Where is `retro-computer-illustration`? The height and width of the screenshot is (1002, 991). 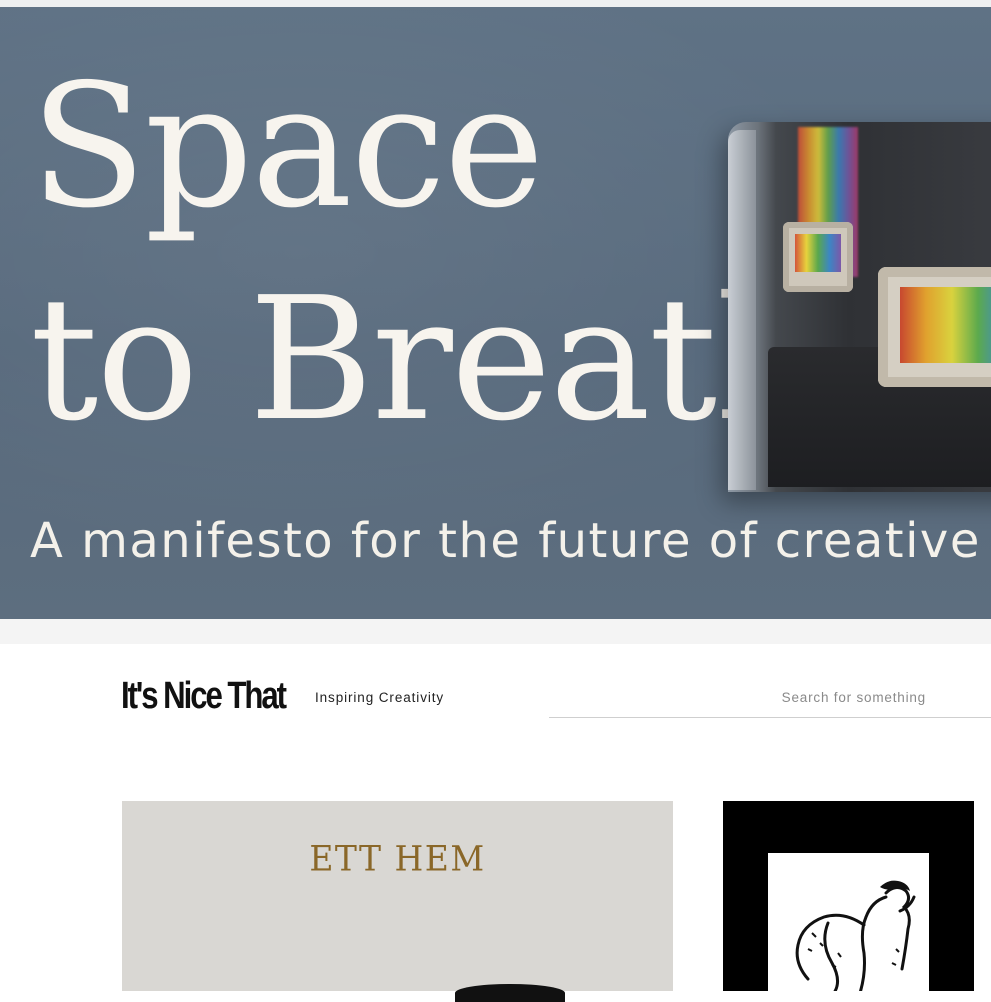
retro-computer-illustration is located at coordinates (859, 307).